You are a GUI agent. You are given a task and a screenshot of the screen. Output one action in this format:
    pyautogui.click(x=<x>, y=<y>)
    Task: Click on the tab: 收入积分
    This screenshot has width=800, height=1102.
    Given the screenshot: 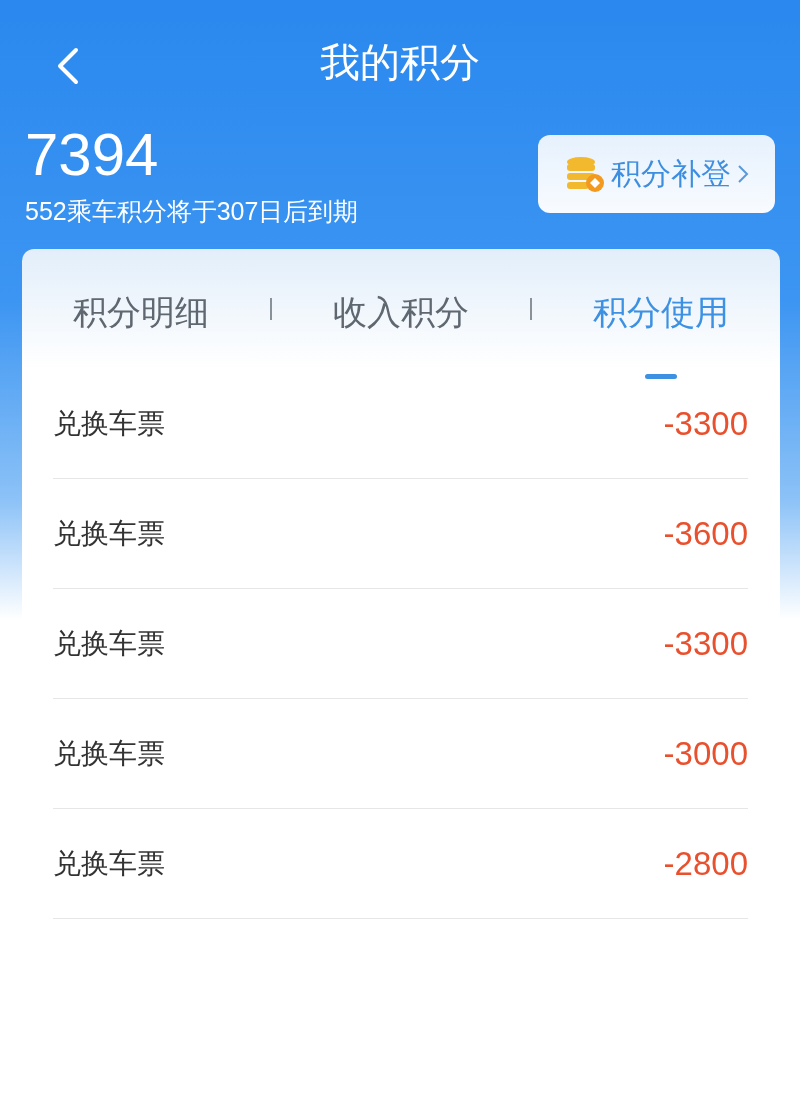 What is the action you would take?
    pyautogui.click(x=400, y=313)
    